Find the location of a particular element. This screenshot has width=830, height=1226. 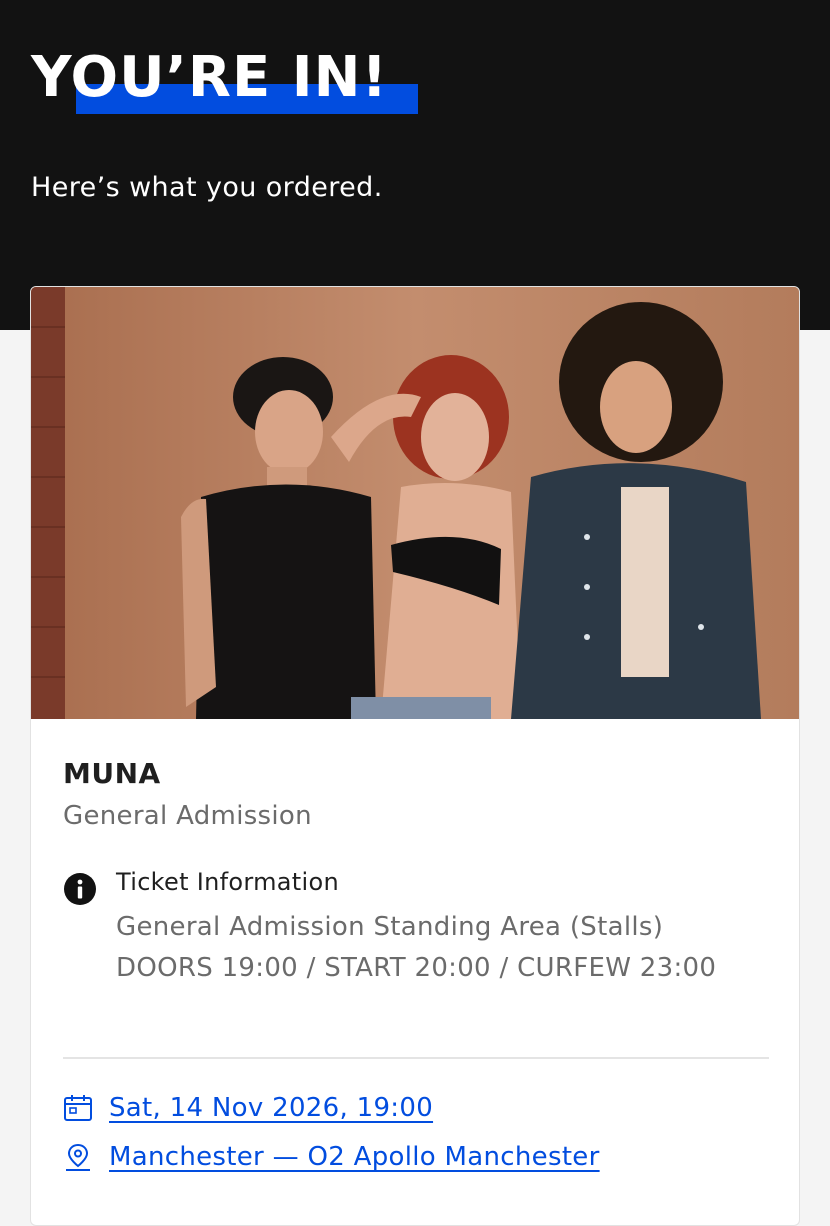

event-venue-link: Manchester — O2 Apollo Manchester is located at coordinates (354, 1157).